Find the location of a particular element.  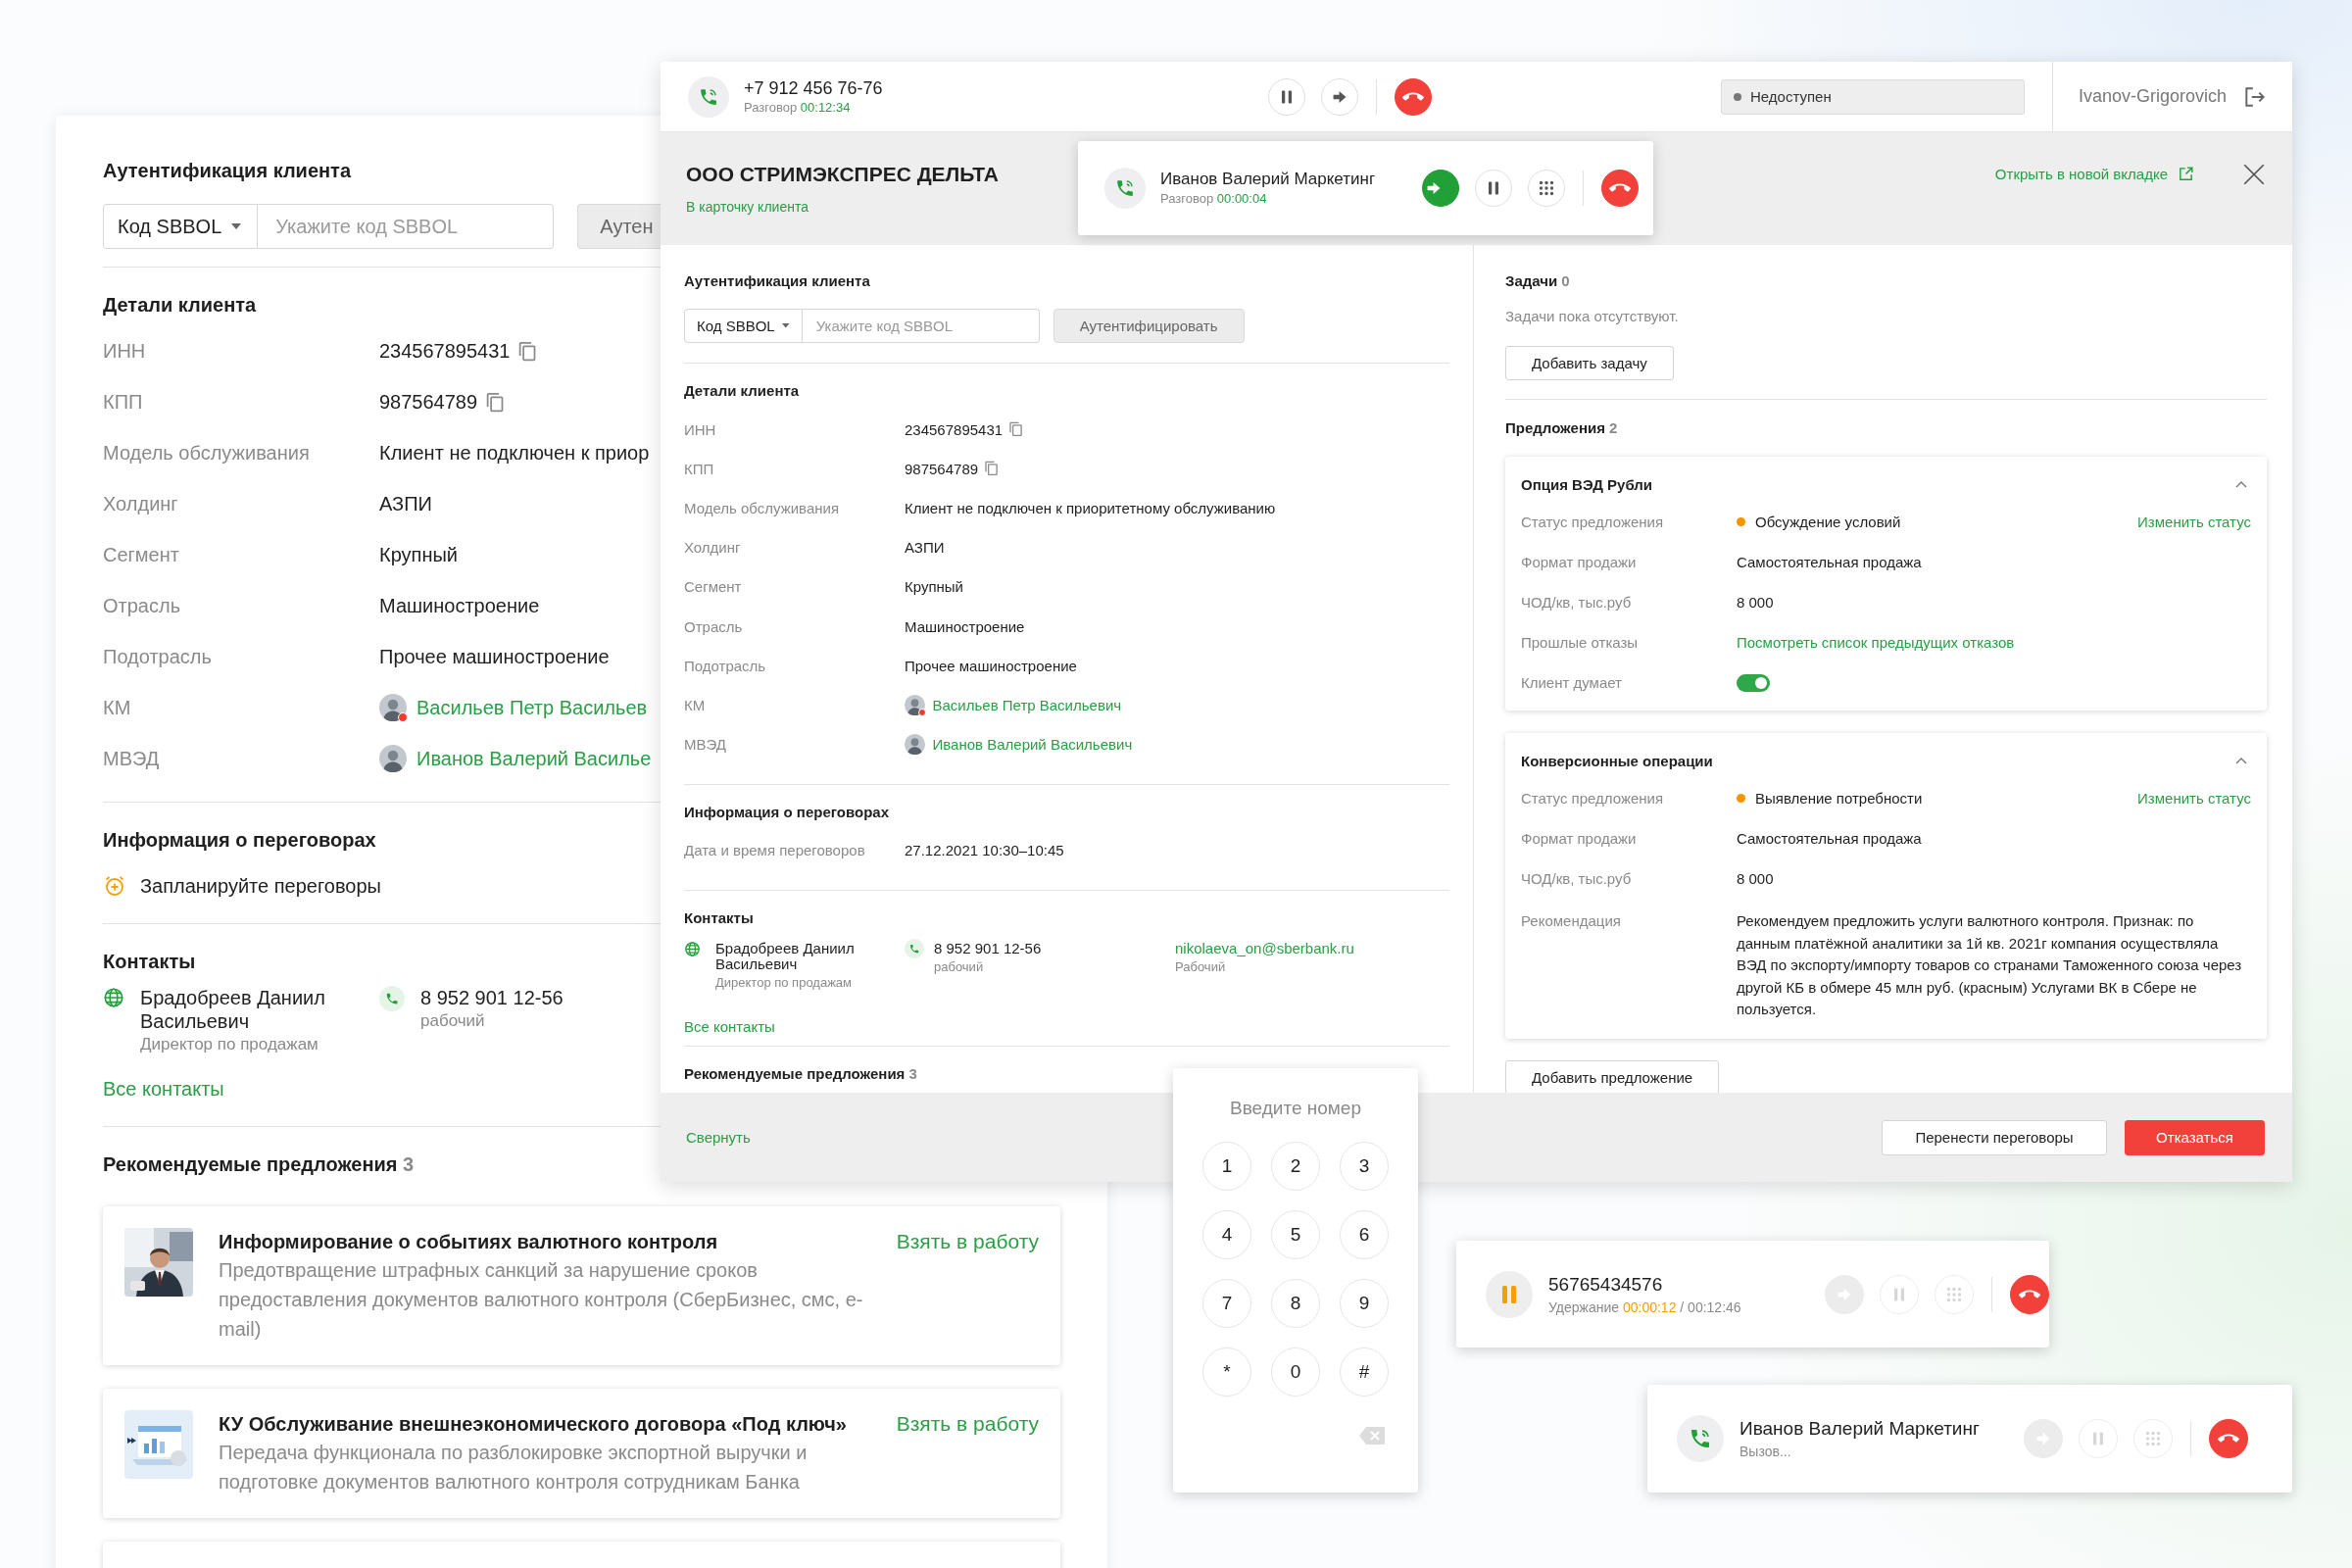

refusals-link: Посмотреть список предыдущих отказов is located at coordinates (1876, 642).